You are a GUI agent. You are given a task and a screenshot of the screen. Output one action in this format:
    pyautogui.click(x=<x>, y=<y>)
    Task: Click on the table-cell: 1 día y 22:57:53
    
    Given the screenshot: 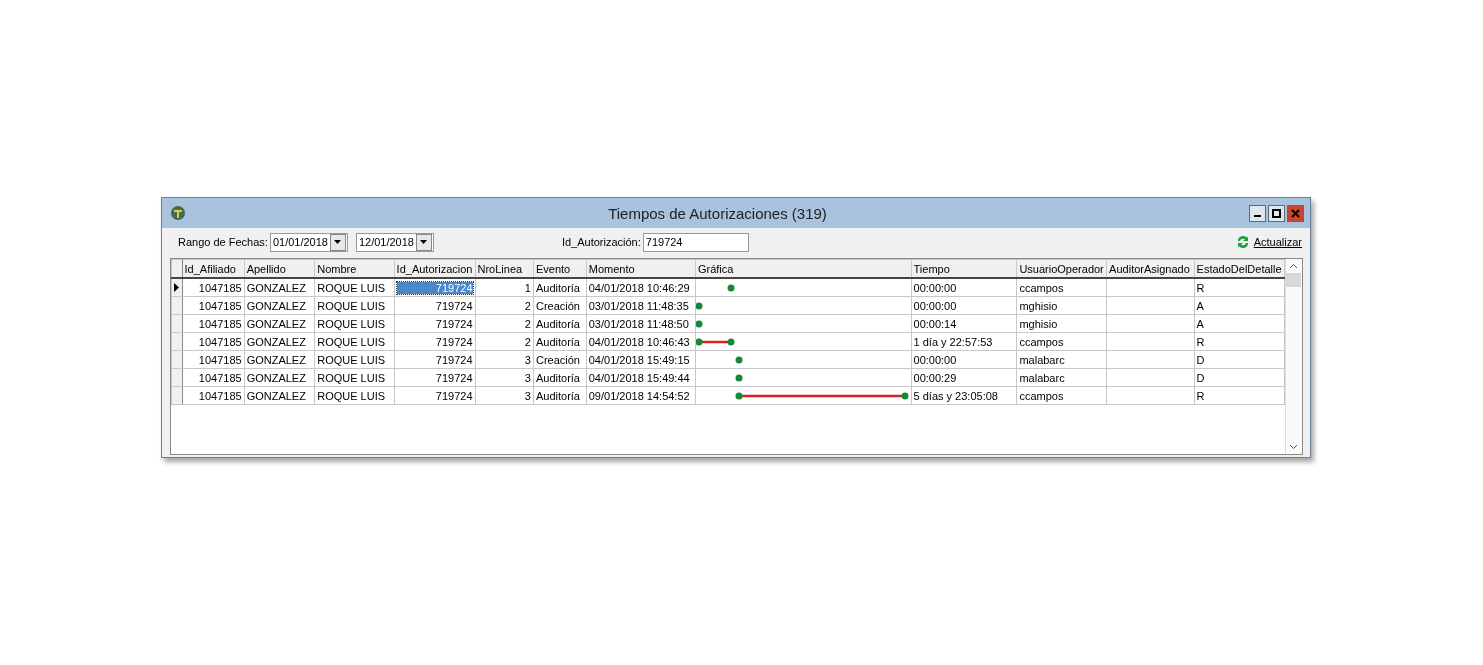 What is the action you would take?
    pyautogui.click(x=953, y=341)
    